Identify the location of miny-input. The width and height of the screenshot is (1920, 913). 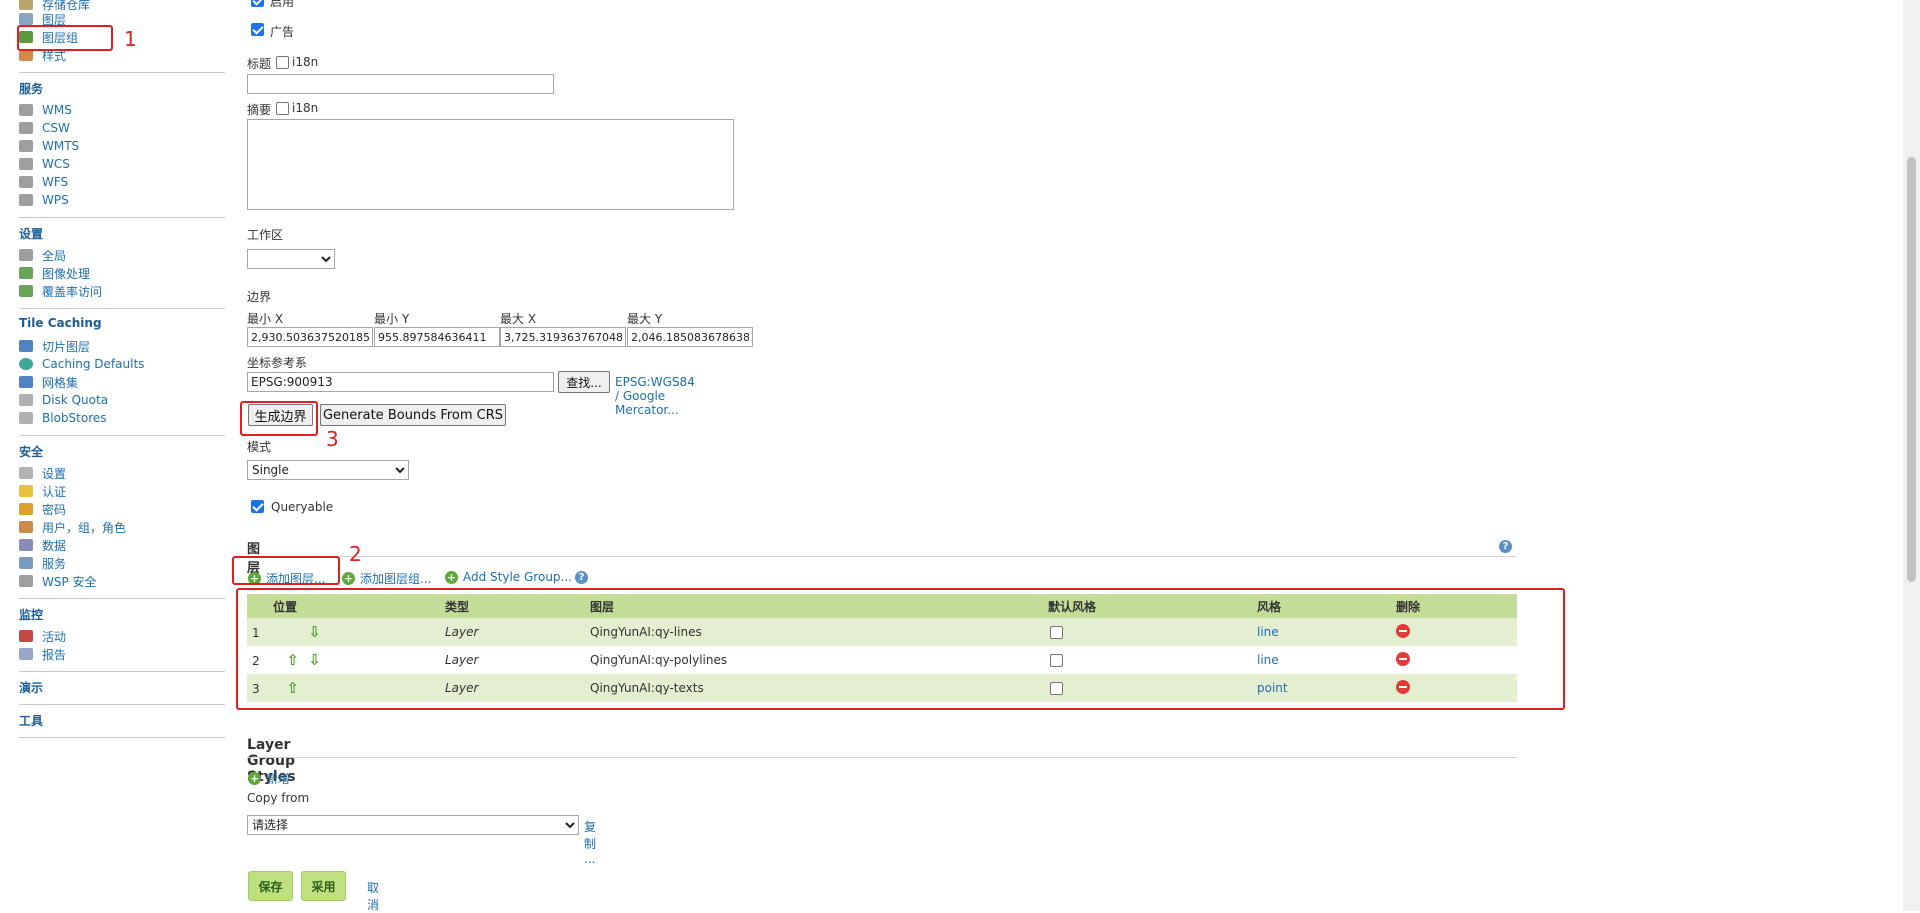
(437, 337).